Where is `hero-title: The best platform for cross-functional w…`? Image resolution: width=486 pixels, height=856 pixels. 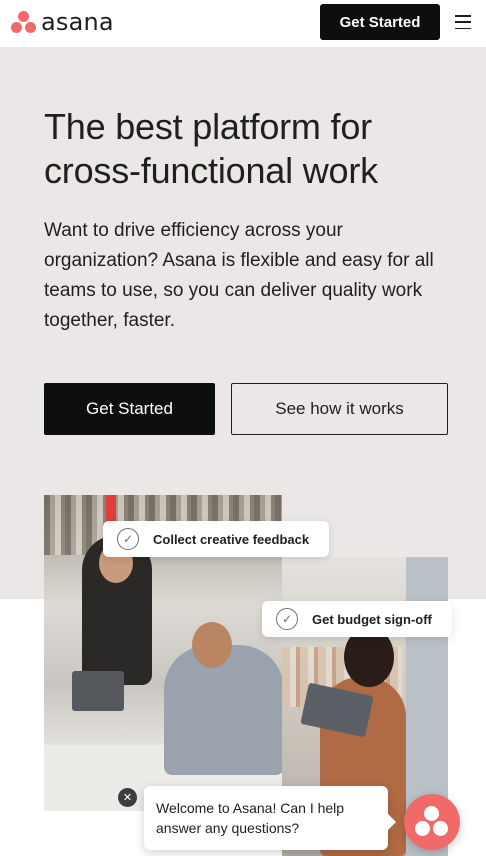 hero-title: The best platform for cross-functional w… is located at coordinates (211, 149).